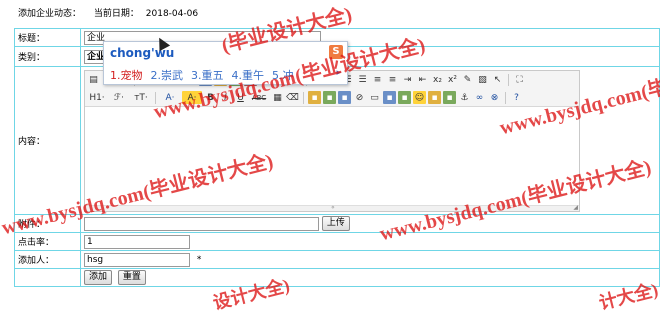 The image size is (660, 317). Describe the element at coordinates (359, 97) in the screenshot. I see `attach-icon: ⊘` at that location.